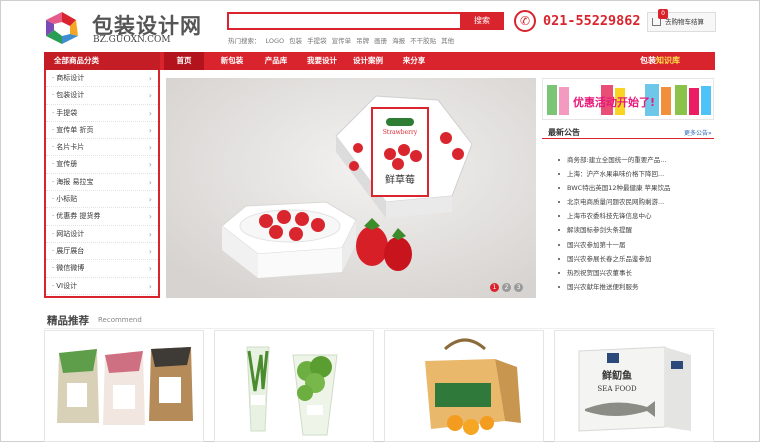  I want to click on sidebar-item: 海报 易拉宝 ›, so click(102, 183).